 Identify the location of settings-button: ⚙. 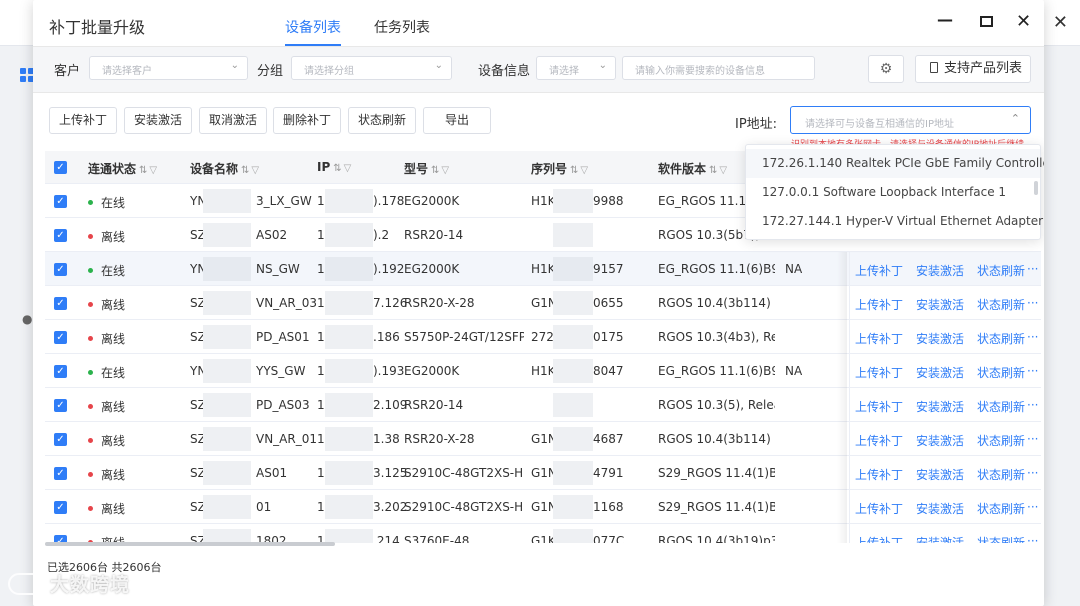
(886, 69).